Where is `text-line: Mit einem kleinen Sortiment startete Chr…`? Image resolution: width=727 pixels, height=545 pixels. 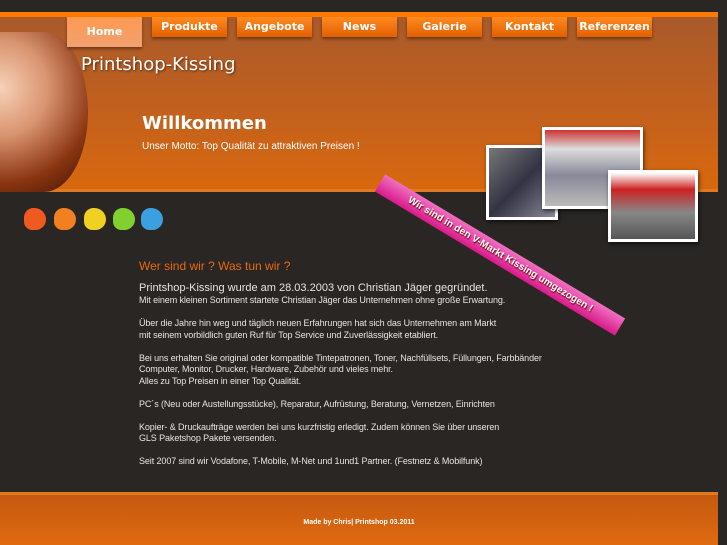 text-line: Mit einem kleinen Sortiment startete Chr… is located at coordinates (322, 300).